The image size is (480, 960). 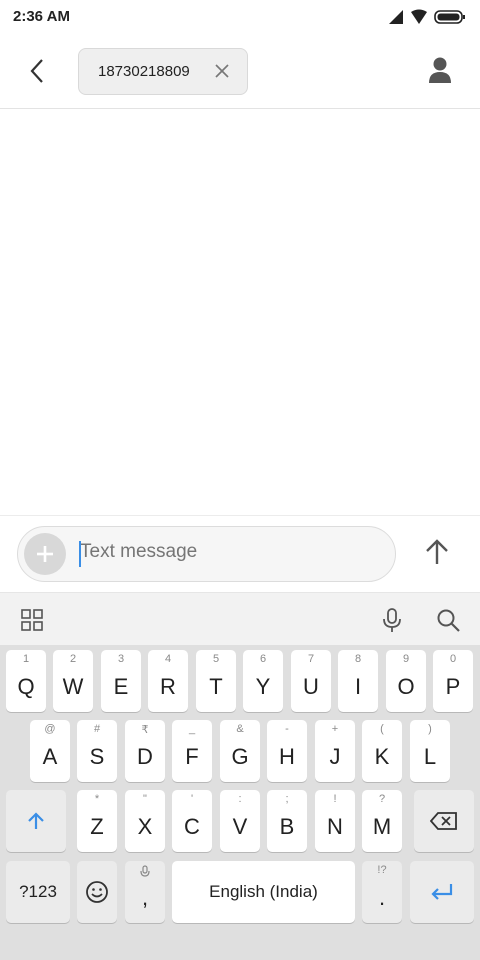 What do you see at coordinates (449, 17) in the screenshot?
I see `battery-icon` at bounding box center [449, 17].